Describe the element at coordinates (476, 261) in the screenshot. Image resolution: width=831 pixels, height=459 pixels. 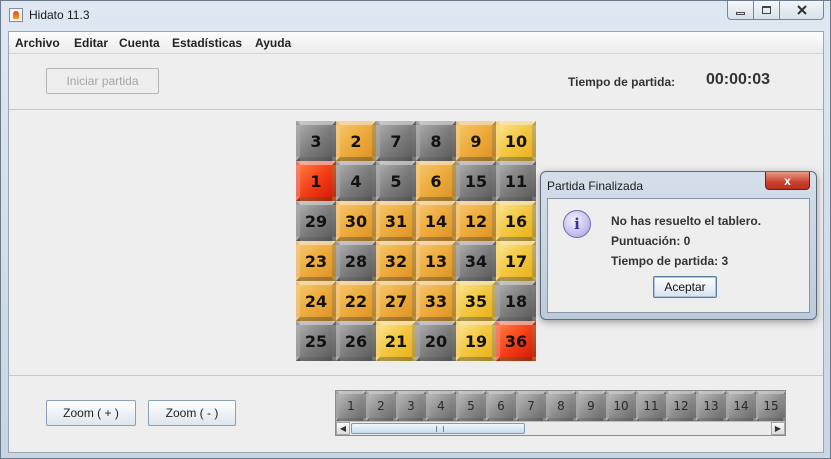
I see `board-cell: 34` at that location.